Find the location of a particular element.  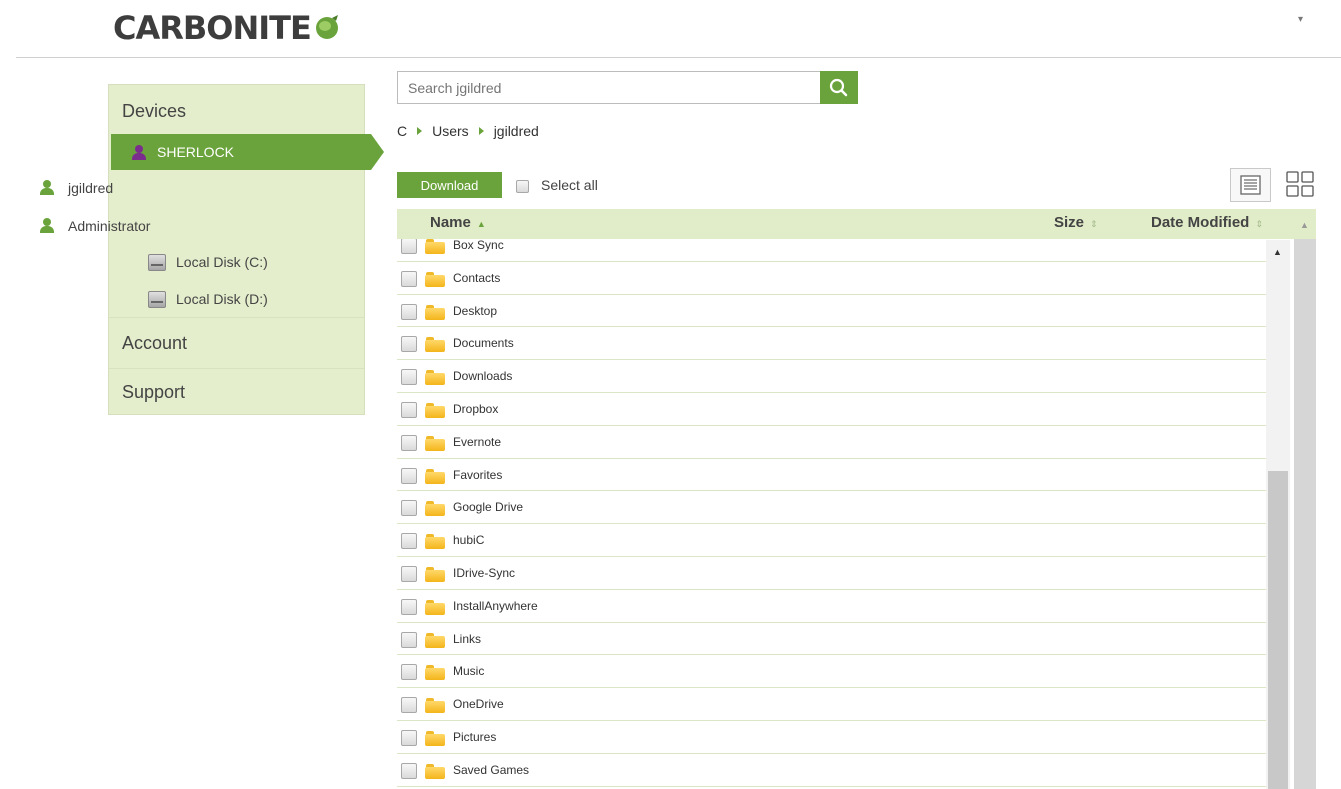

list-scrollbar: ▲ is located at coordinates (1278, 514).